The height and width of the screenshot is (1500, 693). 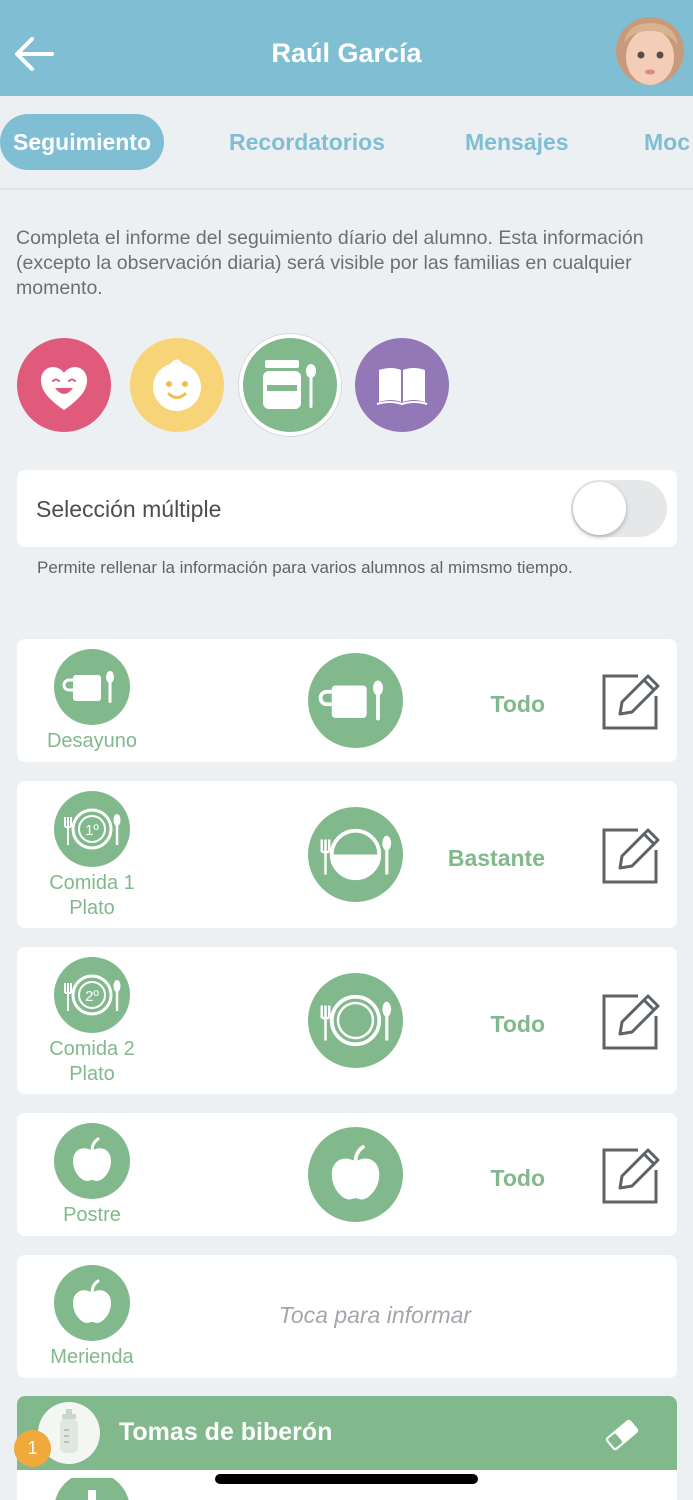 I want to click on meal-name: Comida 1 Plato, so click(x=92, y=895).